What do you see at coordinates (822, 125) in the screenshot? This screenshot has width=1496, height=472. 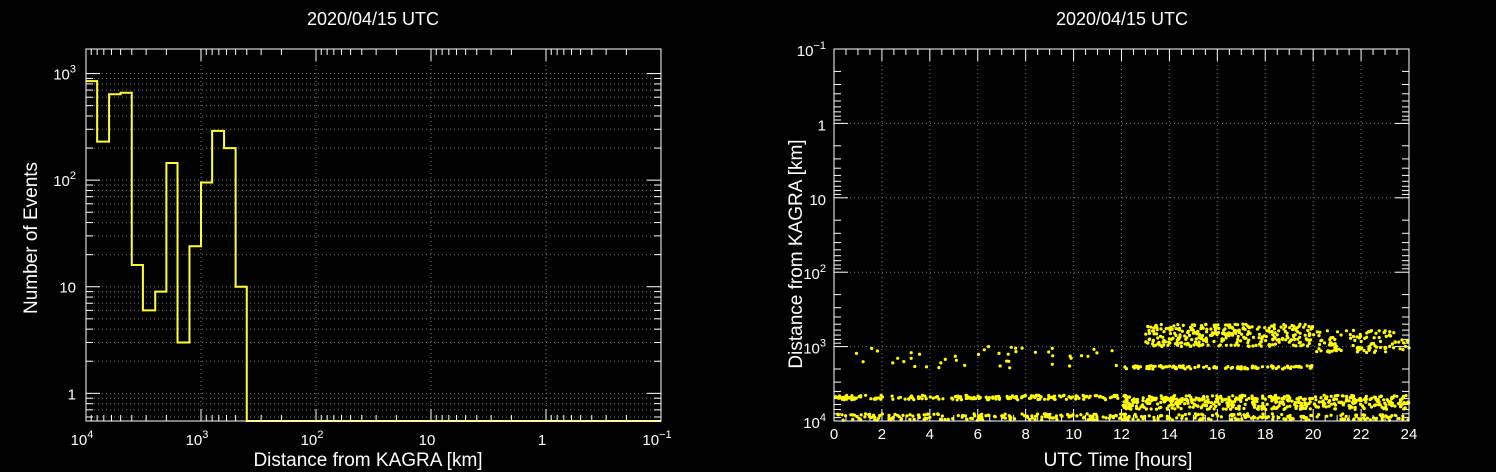 I see `scatter-y-tick-label: 1` at bounding box center [822, 125].